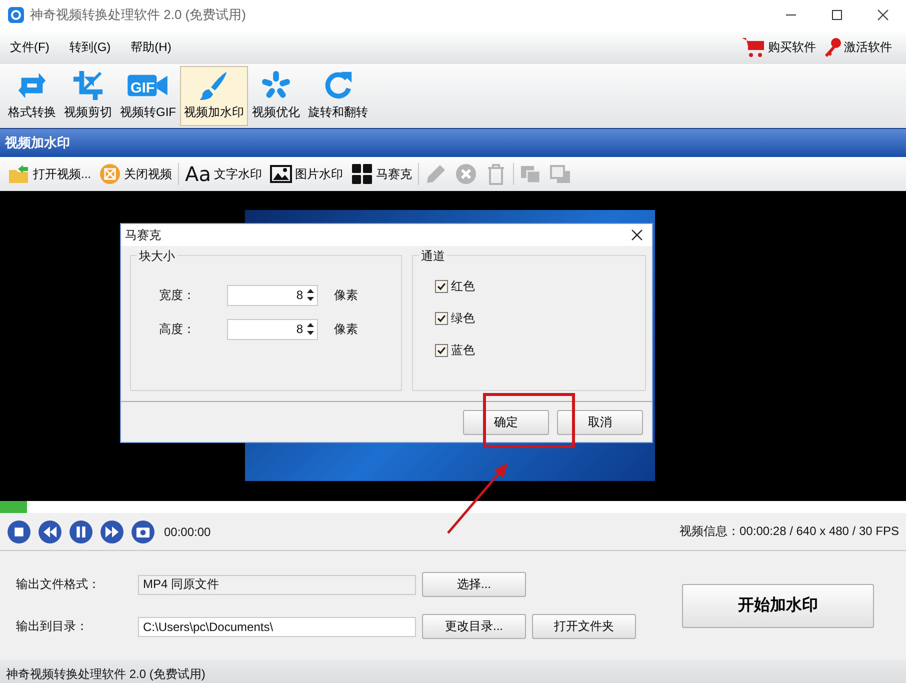 The height and width of the screenshot is (683, 906). What do you see at coordinates (277, 626) in the screenshot?
I see `directory-field: C:\Users\pc\Documents\` at bounding box center [277, 626].